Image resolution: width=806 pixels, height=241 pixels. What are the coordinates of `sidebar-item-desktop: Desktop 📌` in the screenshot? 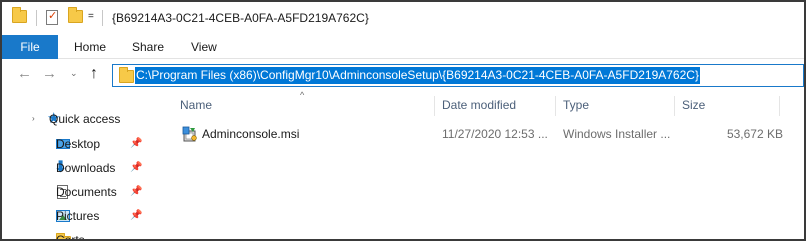 It's located at (87, 144).